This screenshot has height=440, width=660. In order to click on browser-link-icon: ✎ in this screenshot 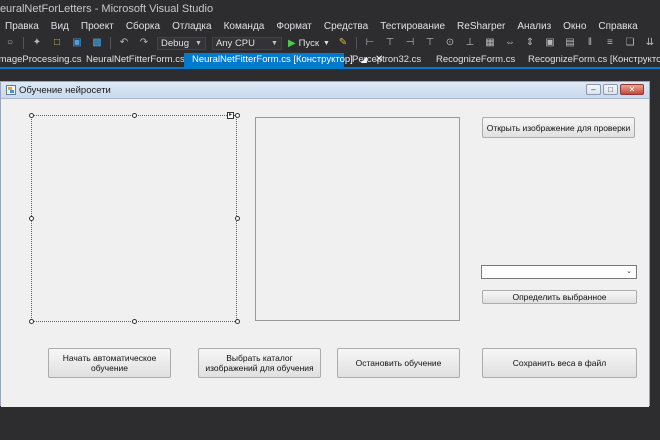, I will do `click(343, 43)`.